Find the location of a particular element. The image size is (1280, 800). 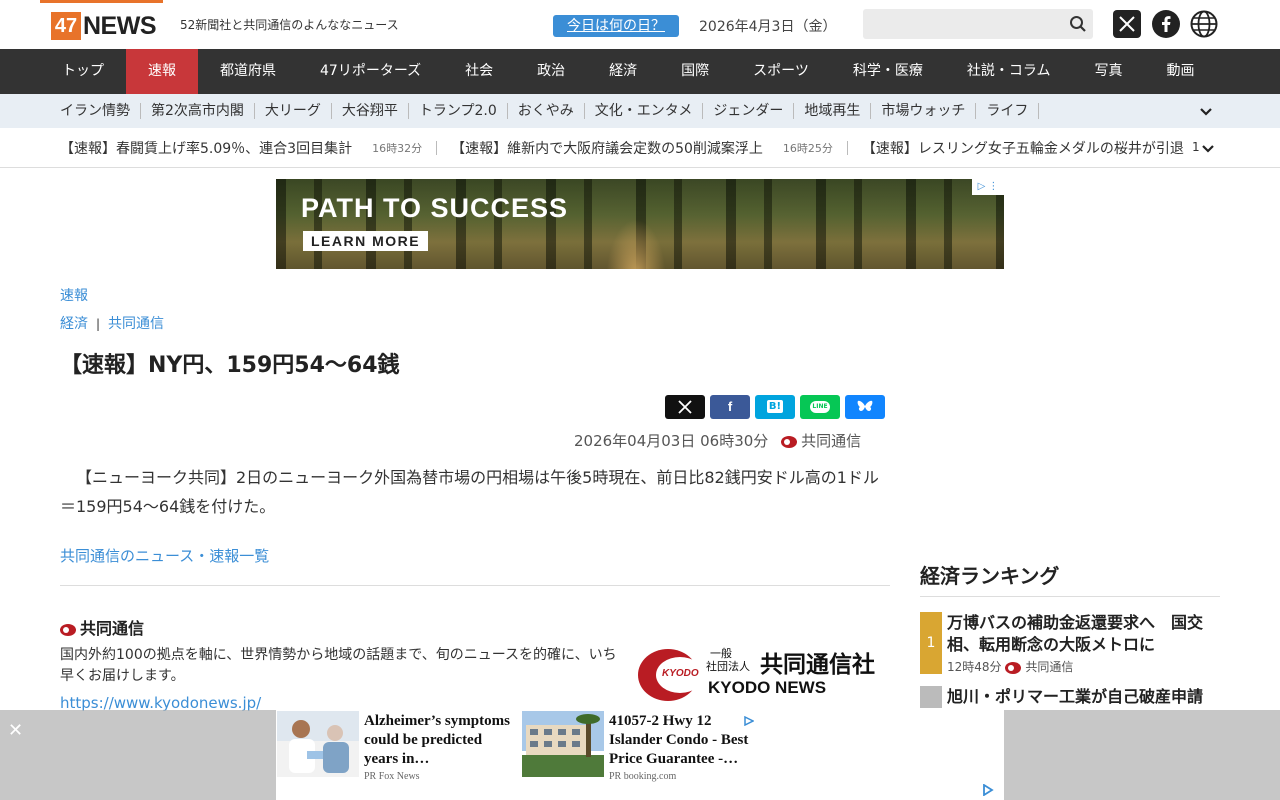

logo-news: NEWS is located at coordinates (120, 26).